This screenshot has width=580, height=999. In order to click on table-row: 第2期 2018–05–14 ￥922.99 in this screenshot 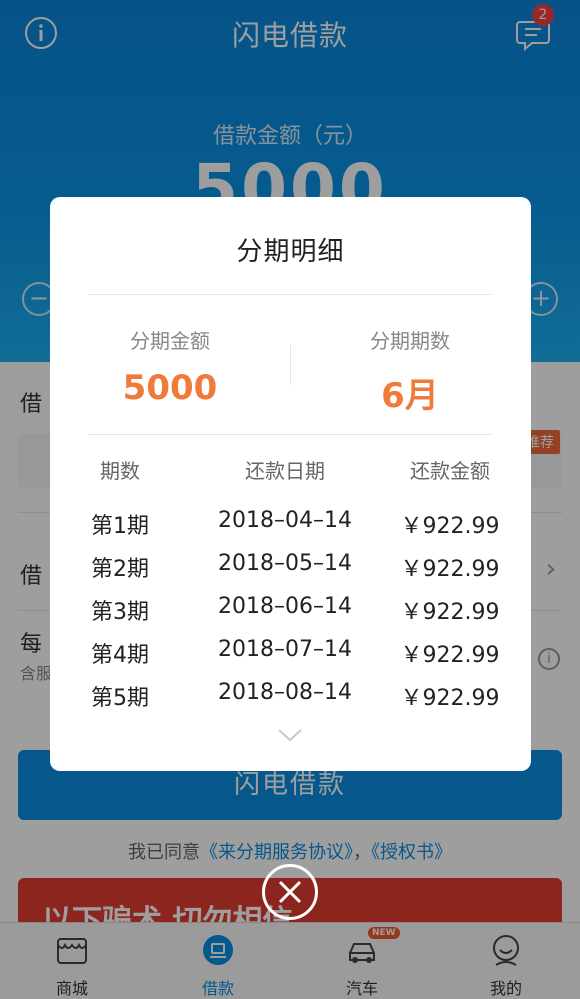, I will do `click(290, 568)`.